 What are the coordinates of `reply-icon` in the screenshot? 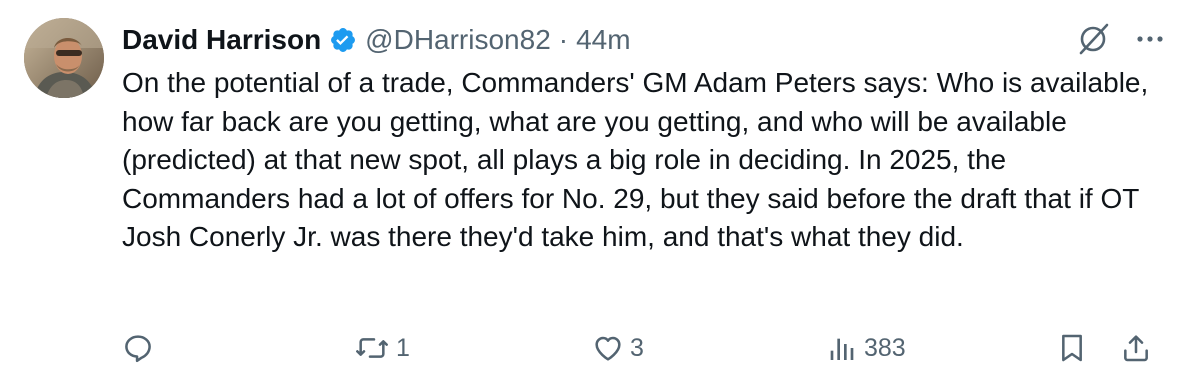 It's located at (138, 348).